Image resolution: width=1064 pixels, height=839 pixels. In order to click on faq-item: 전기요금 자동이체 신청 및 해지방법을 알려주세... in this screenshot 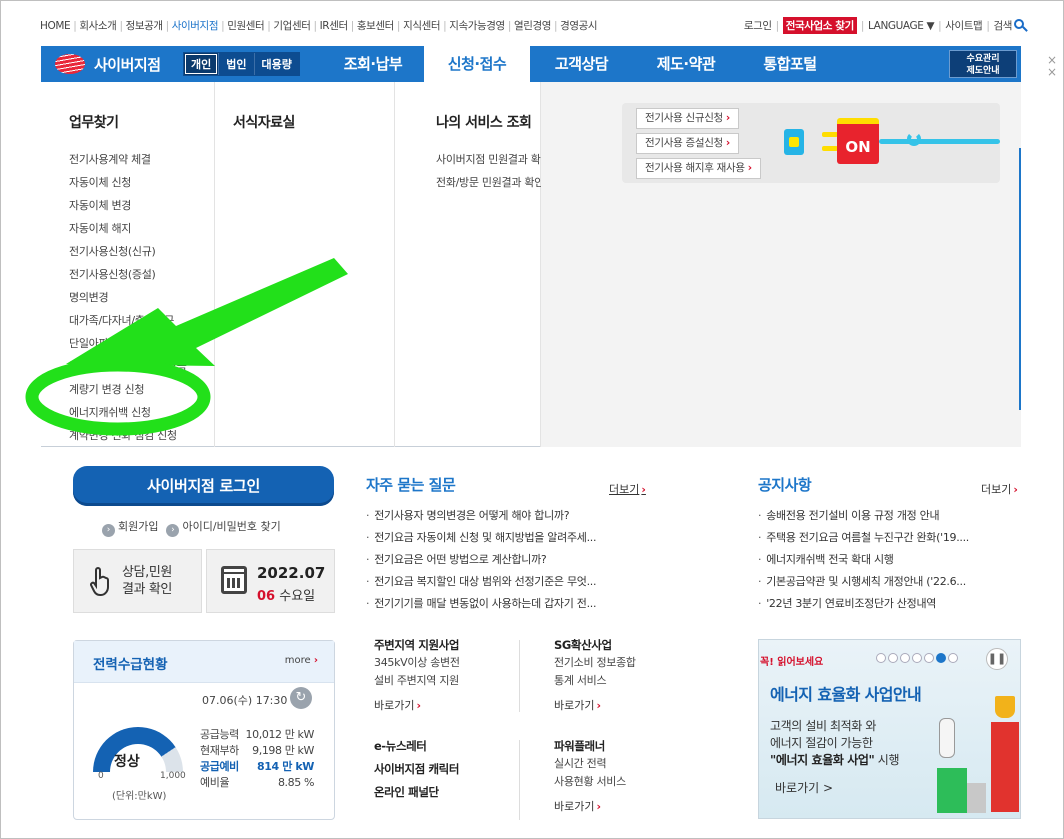, I will do `click(510, 538)`.